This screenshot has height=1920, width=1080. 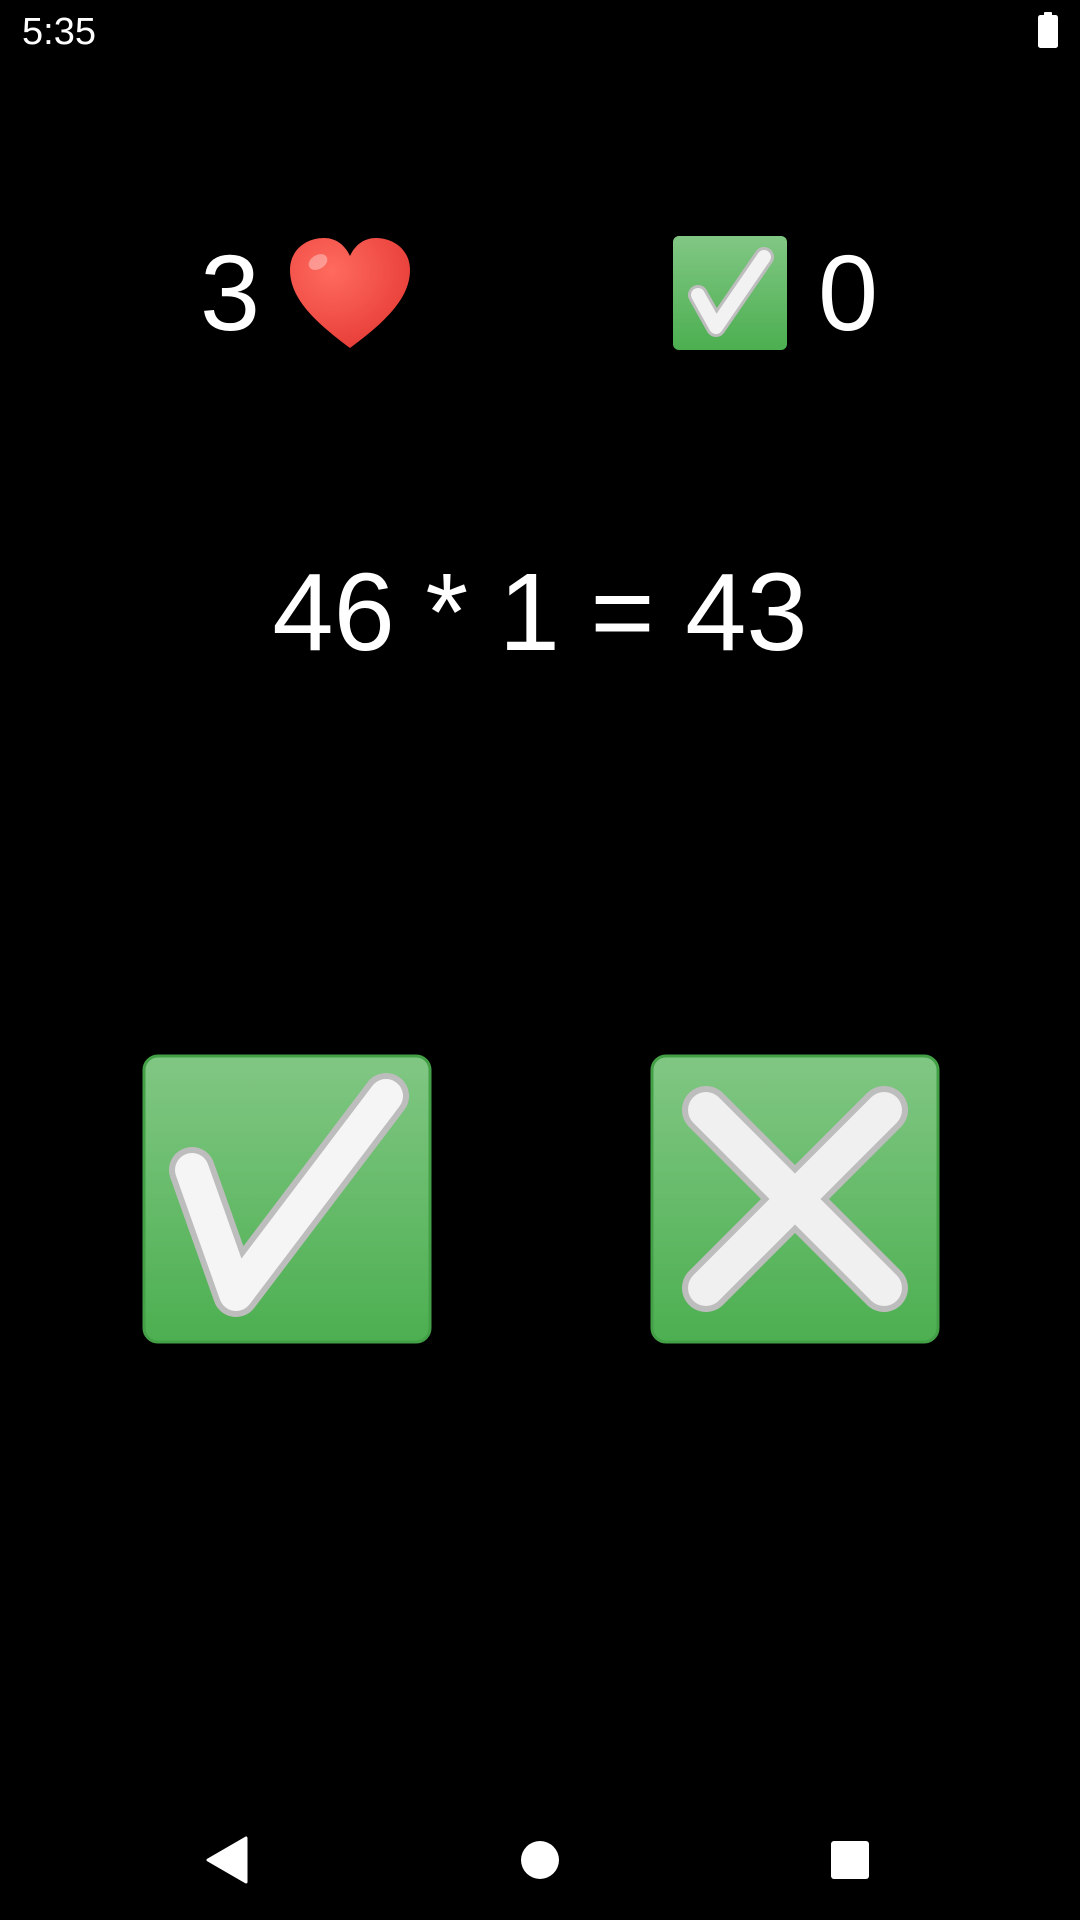 I want to click on nav-recents-button, so click(x=850, y=1860).